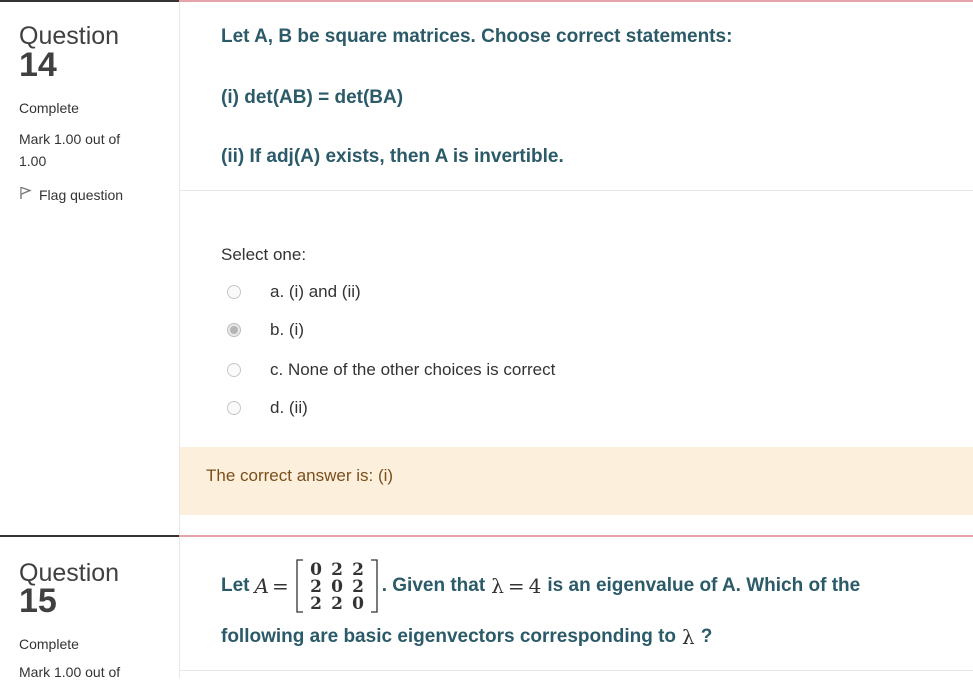 Image resolution: width=973 pixels, height=683 pixels. What do you see at coordinates (706, 636) in the screenshot?
I see `question-mark: ?` at bounding box center [706, 636].